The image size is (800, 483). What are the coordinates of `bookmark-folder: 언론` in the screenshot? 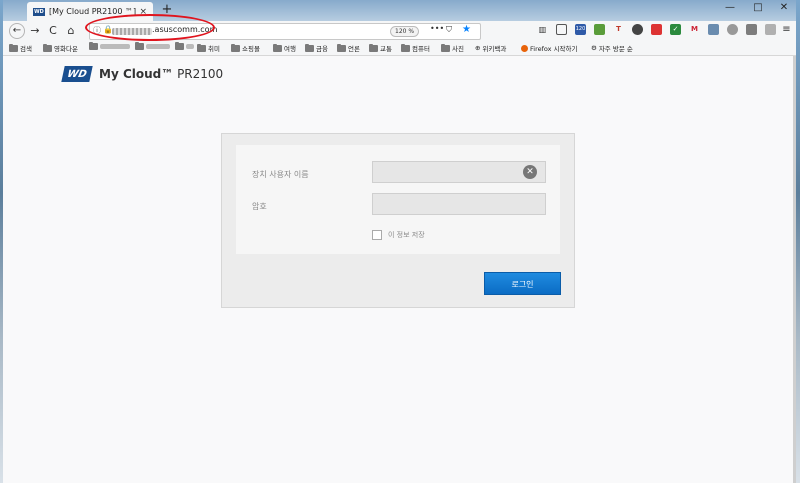 It's located at (348, 48).